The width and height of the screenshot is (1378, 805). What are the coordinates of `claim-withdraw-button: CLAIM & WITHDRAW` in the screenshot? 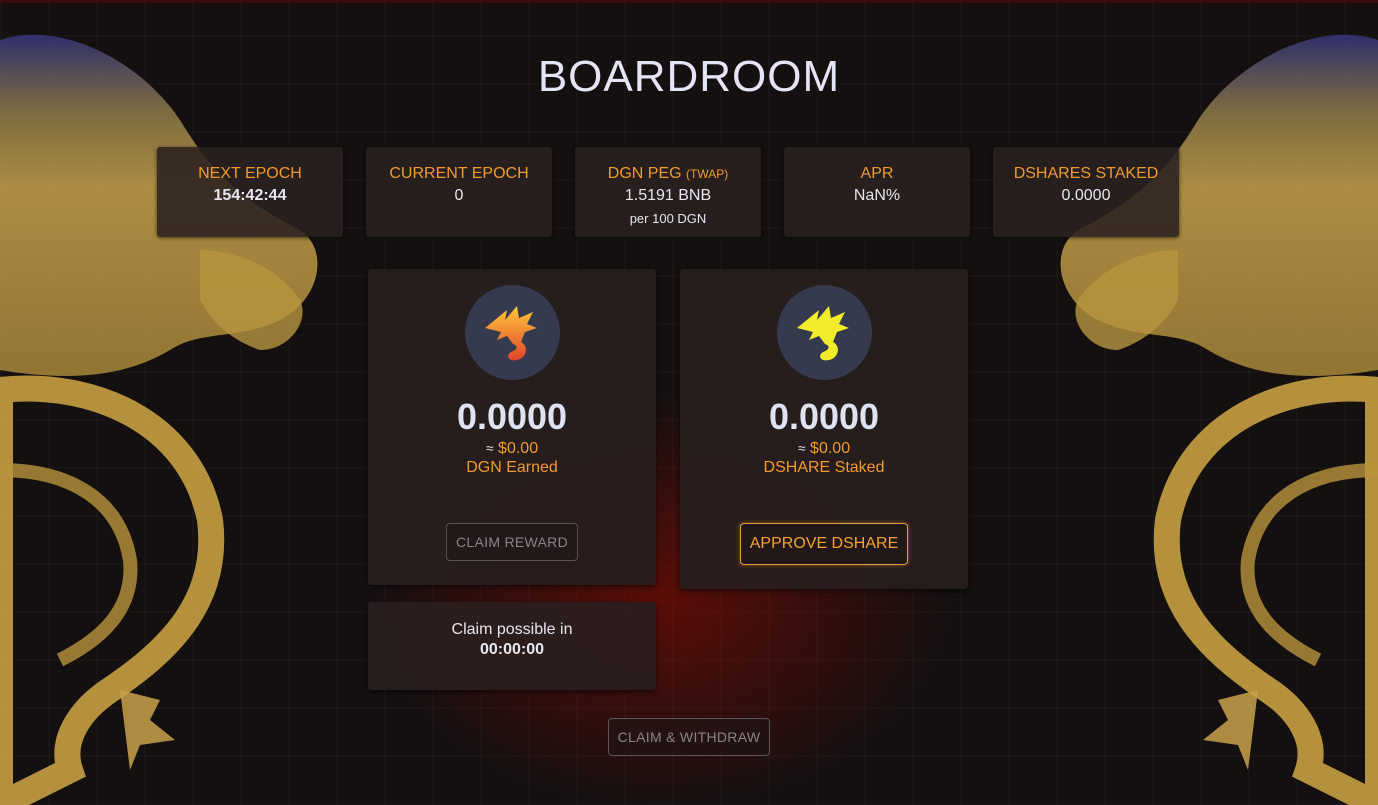 It's located at (689, 737).